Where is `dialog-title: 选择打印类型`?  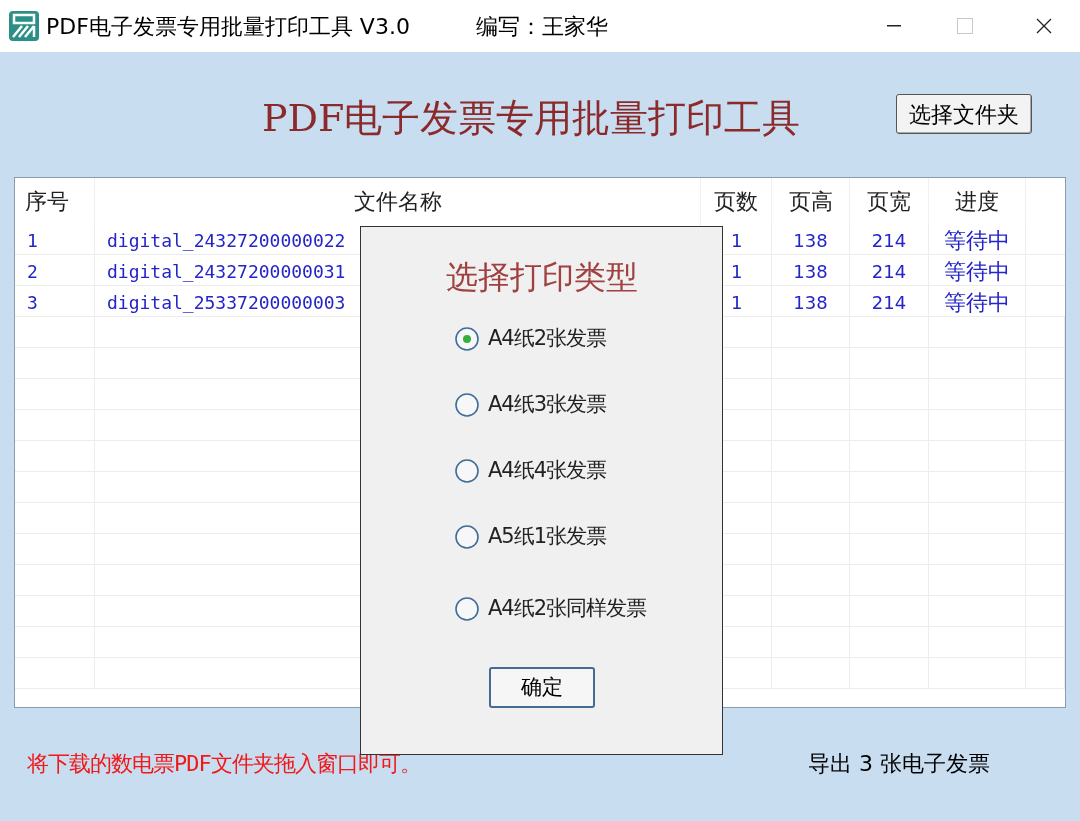 dialog-title: 选择打印类型 is located at coordinates (541, 277).